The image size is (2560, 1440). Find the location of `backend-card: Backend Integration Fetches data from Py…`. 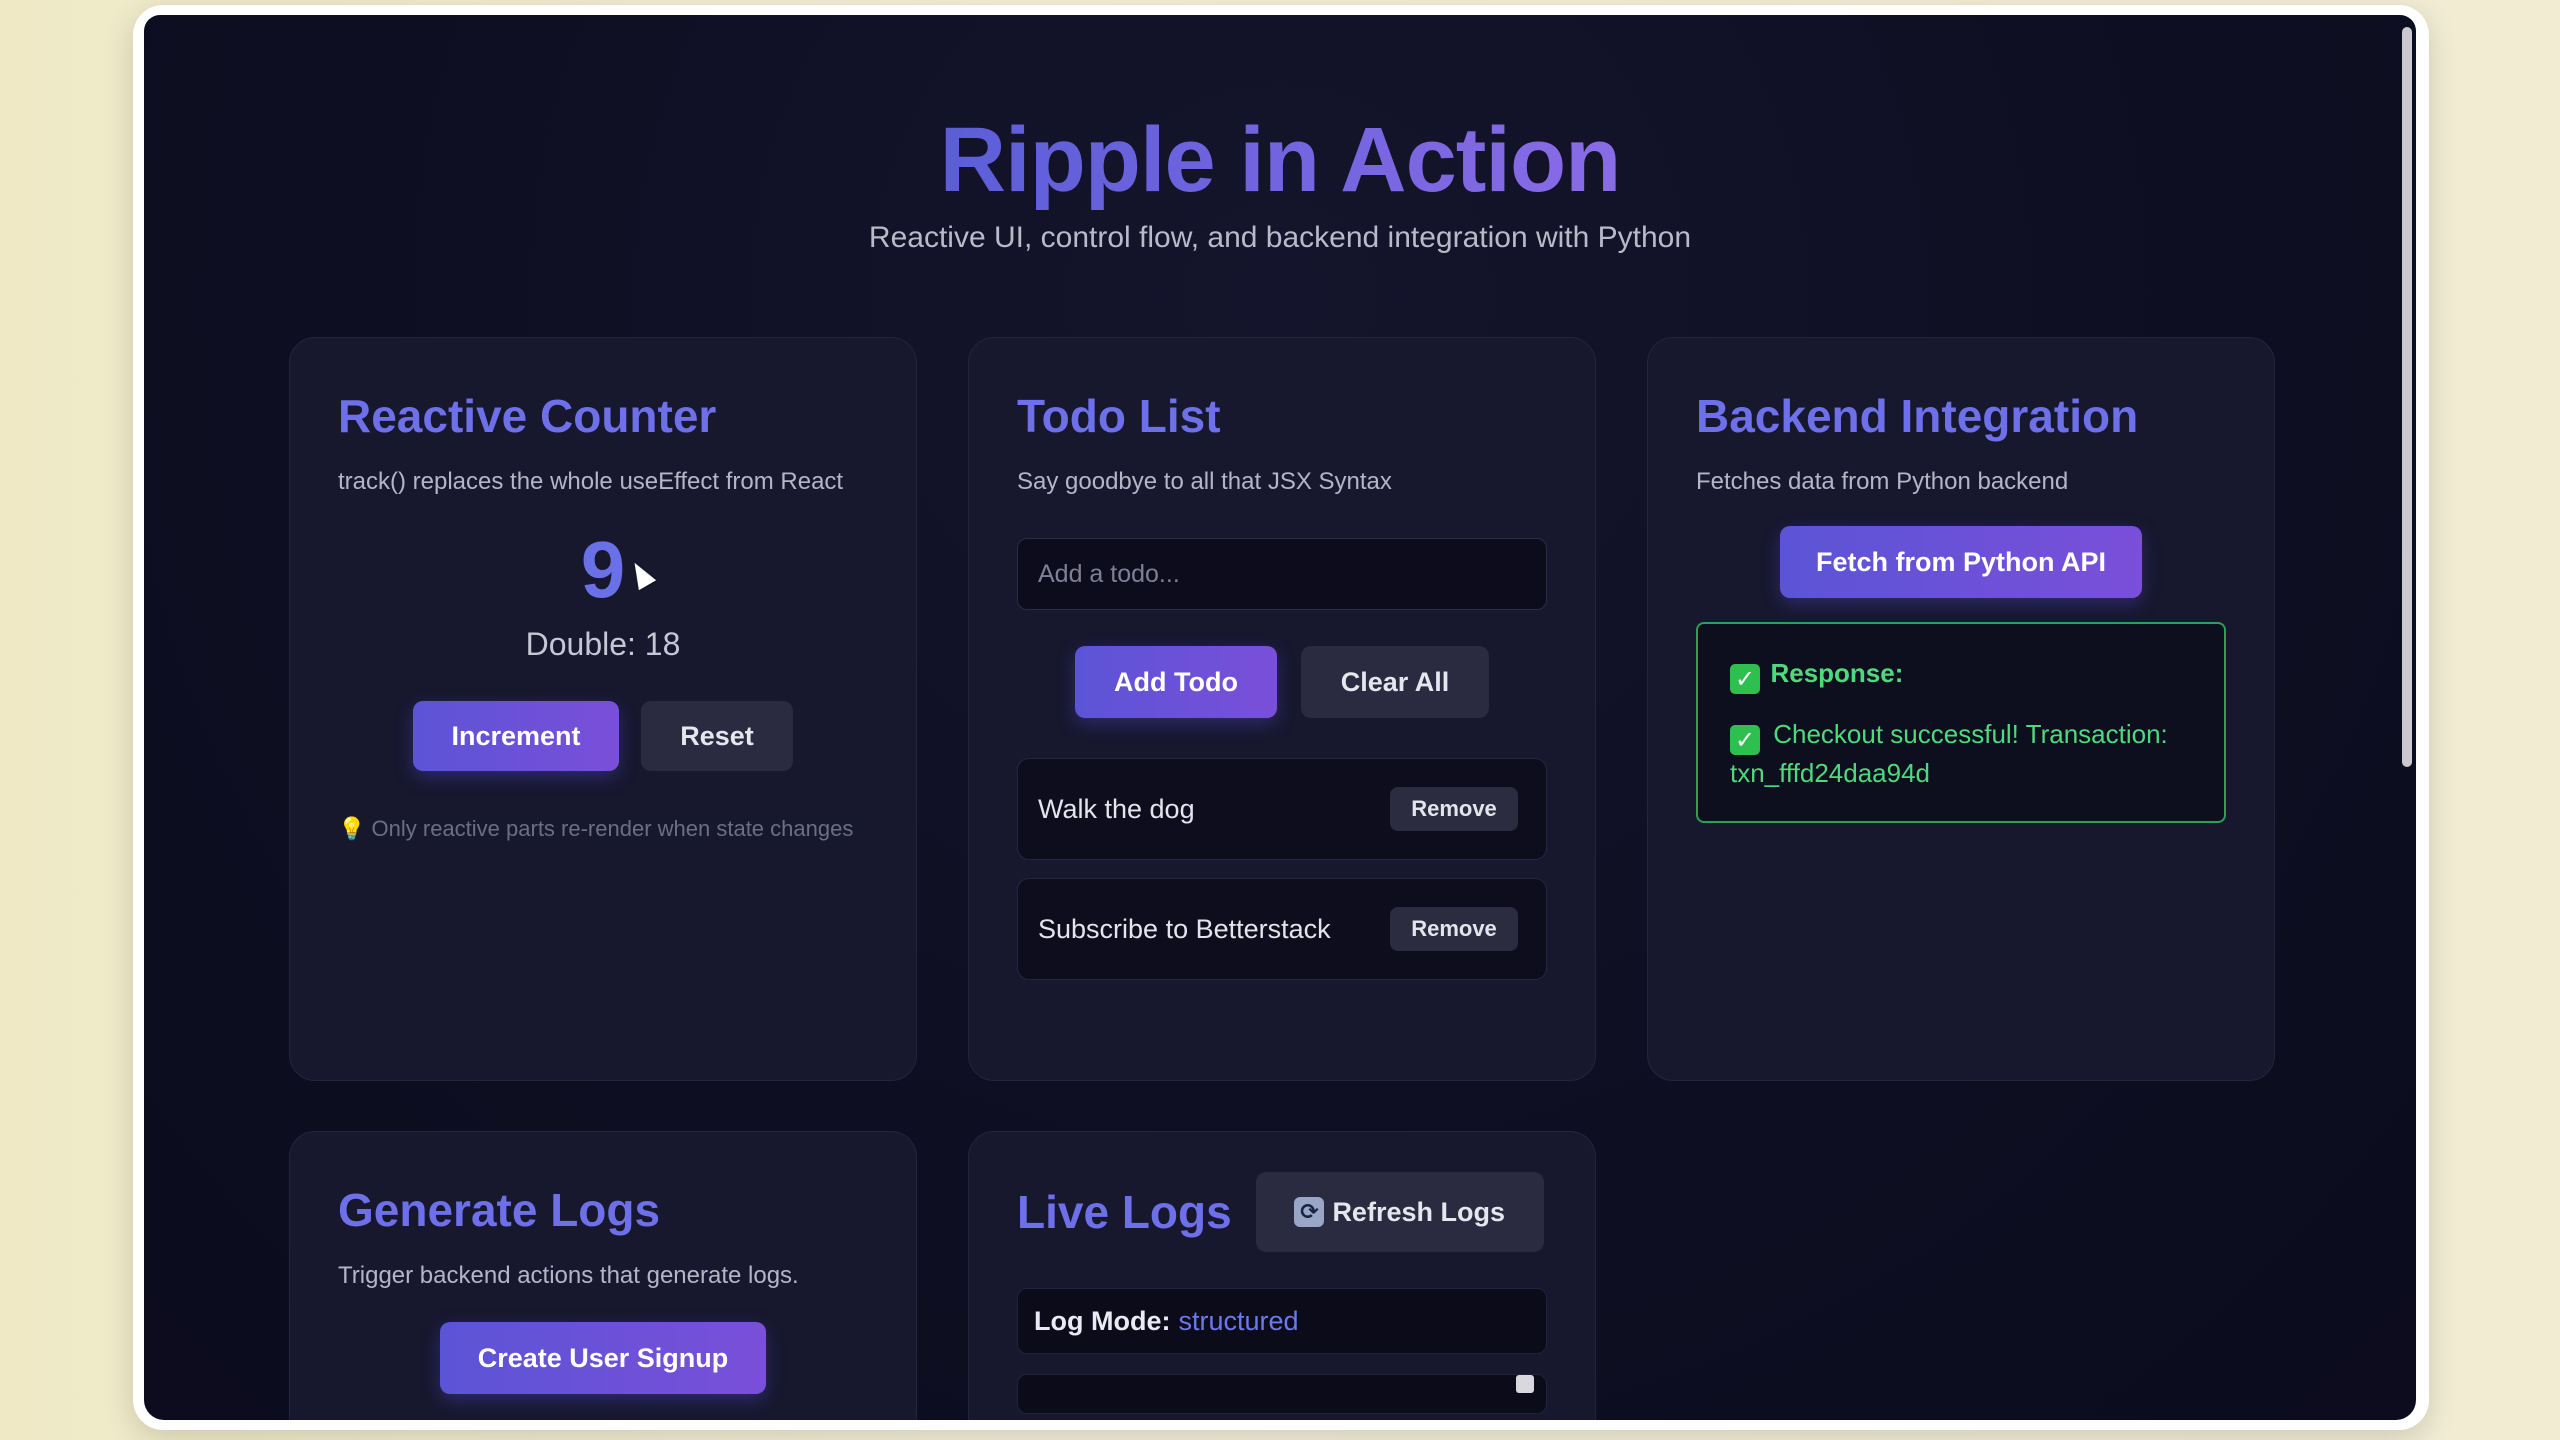

backend-card: Backend Integration Fetches data from Py… is located at coordinates (1961, 709).